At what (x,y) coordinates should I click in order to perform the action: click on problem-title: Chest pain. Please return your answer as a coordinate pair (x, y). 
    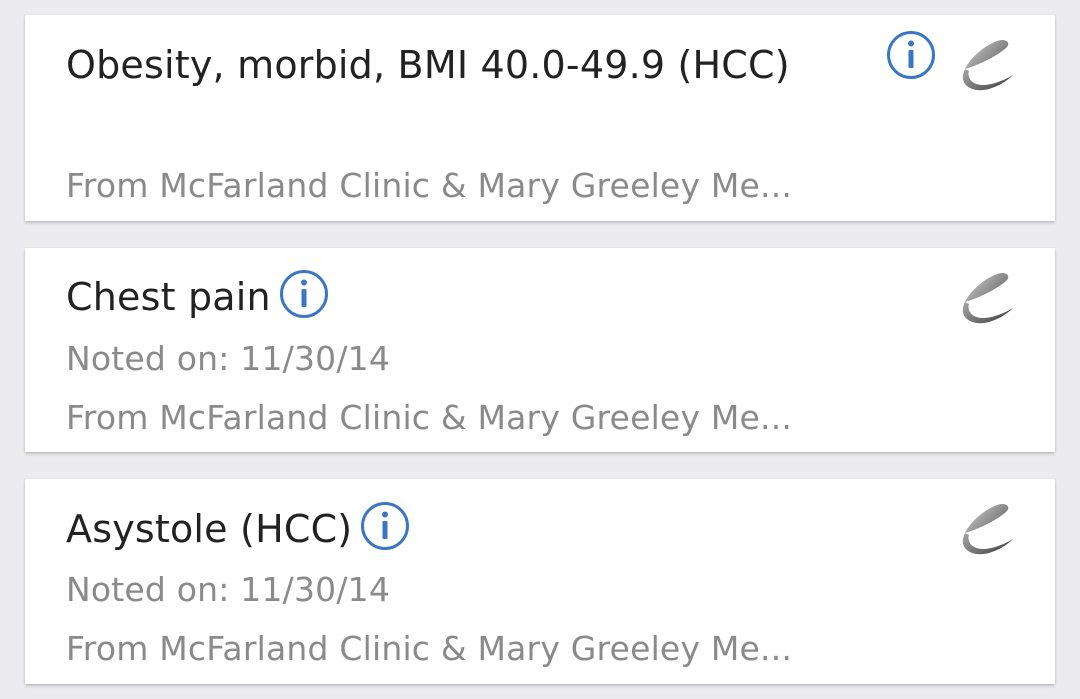
    Looking at the image, I should click on (168, 297).